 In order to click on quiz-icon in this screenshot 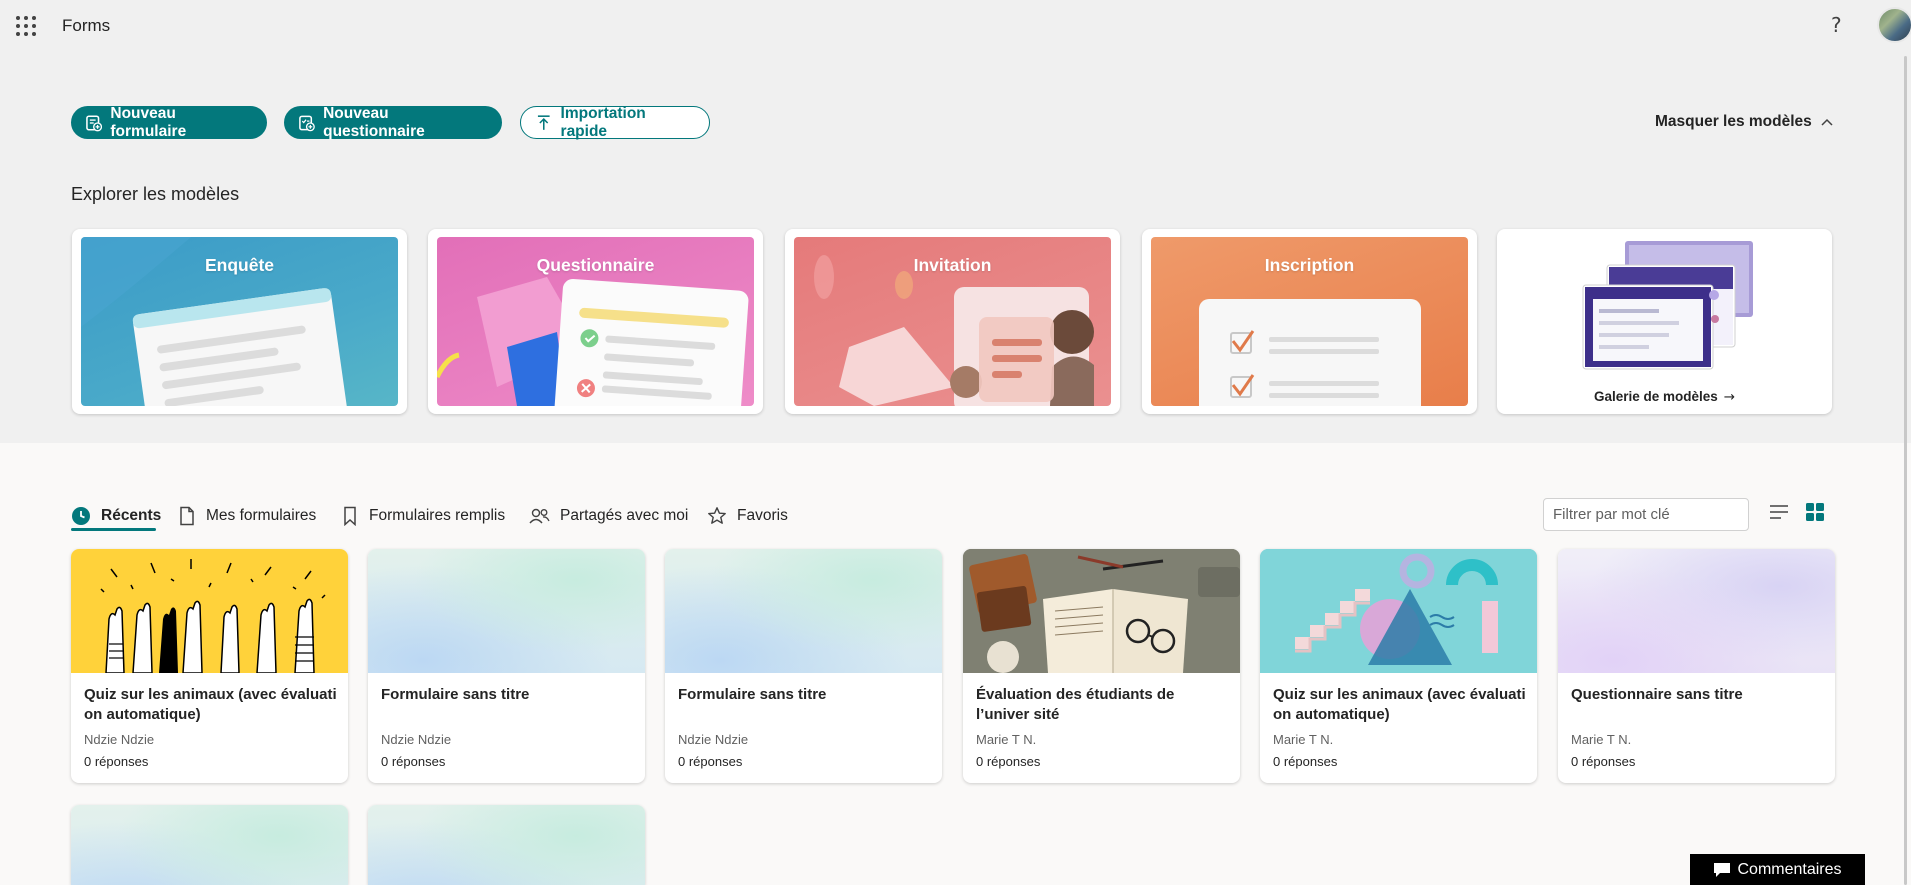, I will do `click(307, 123)`.